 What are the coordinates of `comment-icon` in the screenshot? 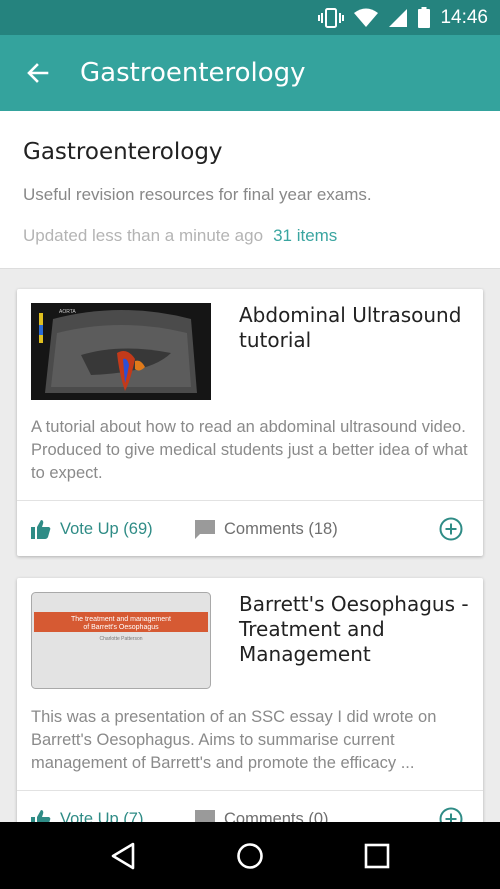 It's located at (205, 529).